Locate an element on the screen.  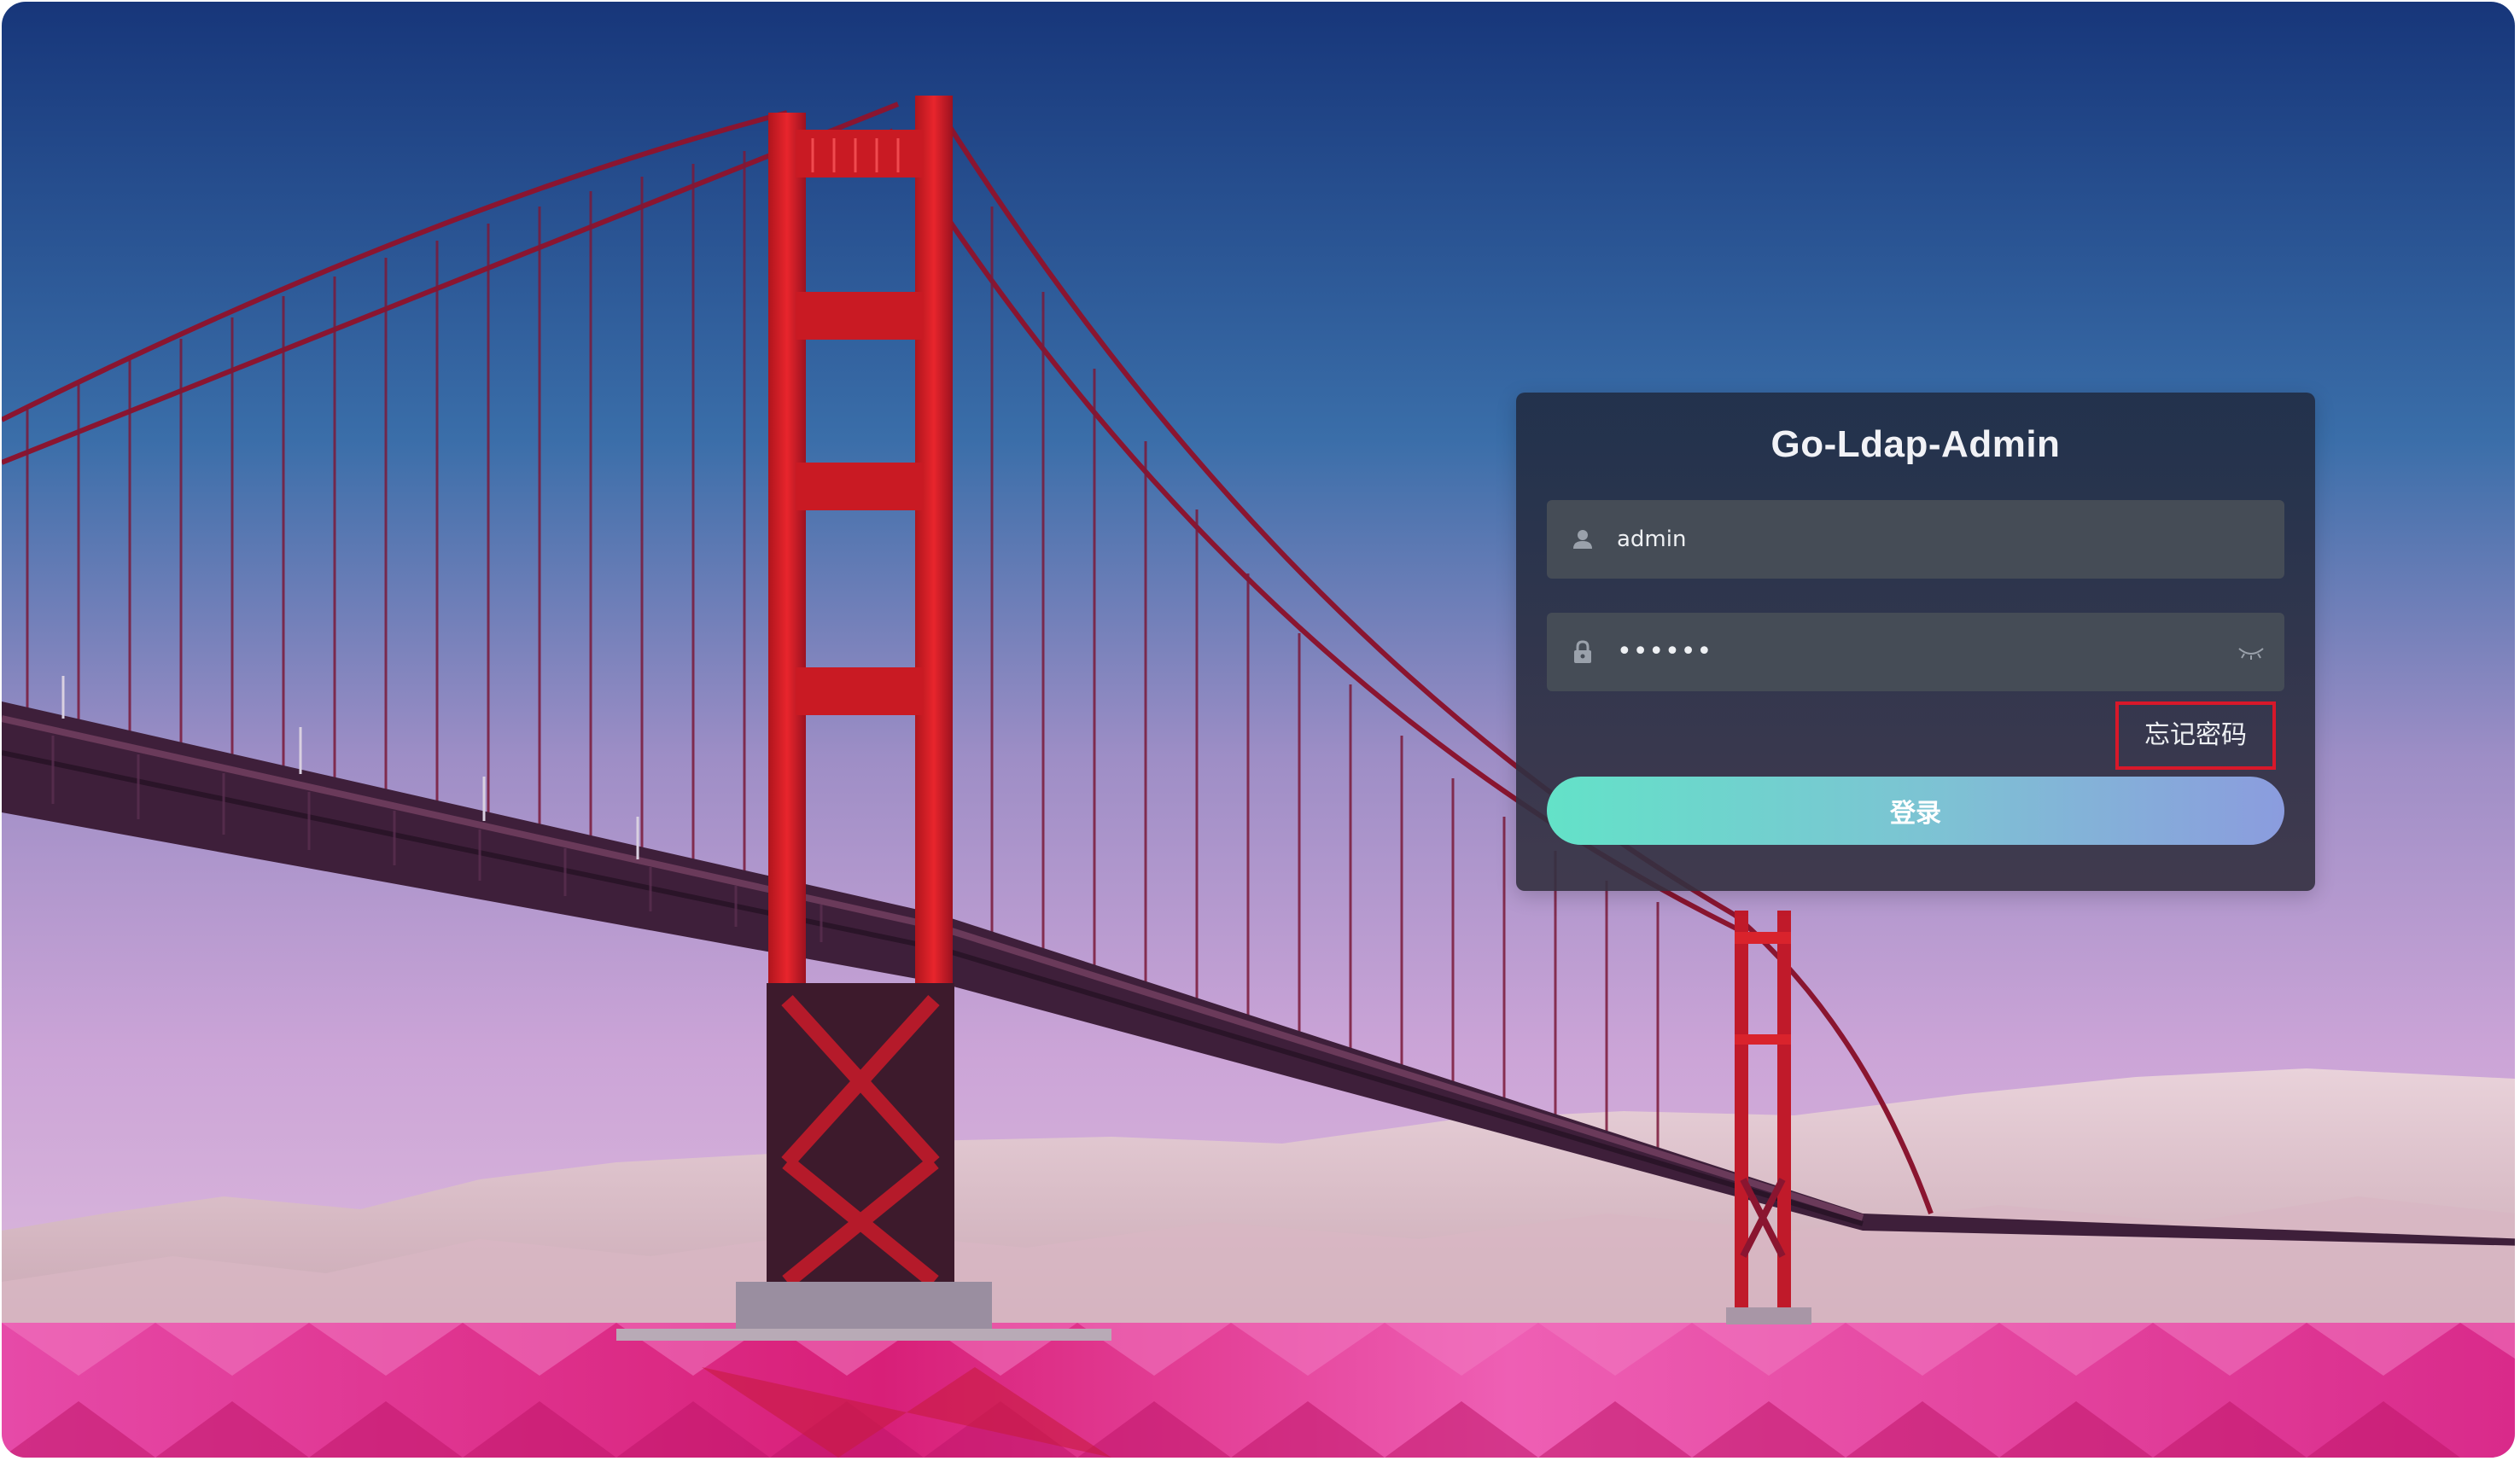
username-field: admin is located at coordinates (1915, 539).